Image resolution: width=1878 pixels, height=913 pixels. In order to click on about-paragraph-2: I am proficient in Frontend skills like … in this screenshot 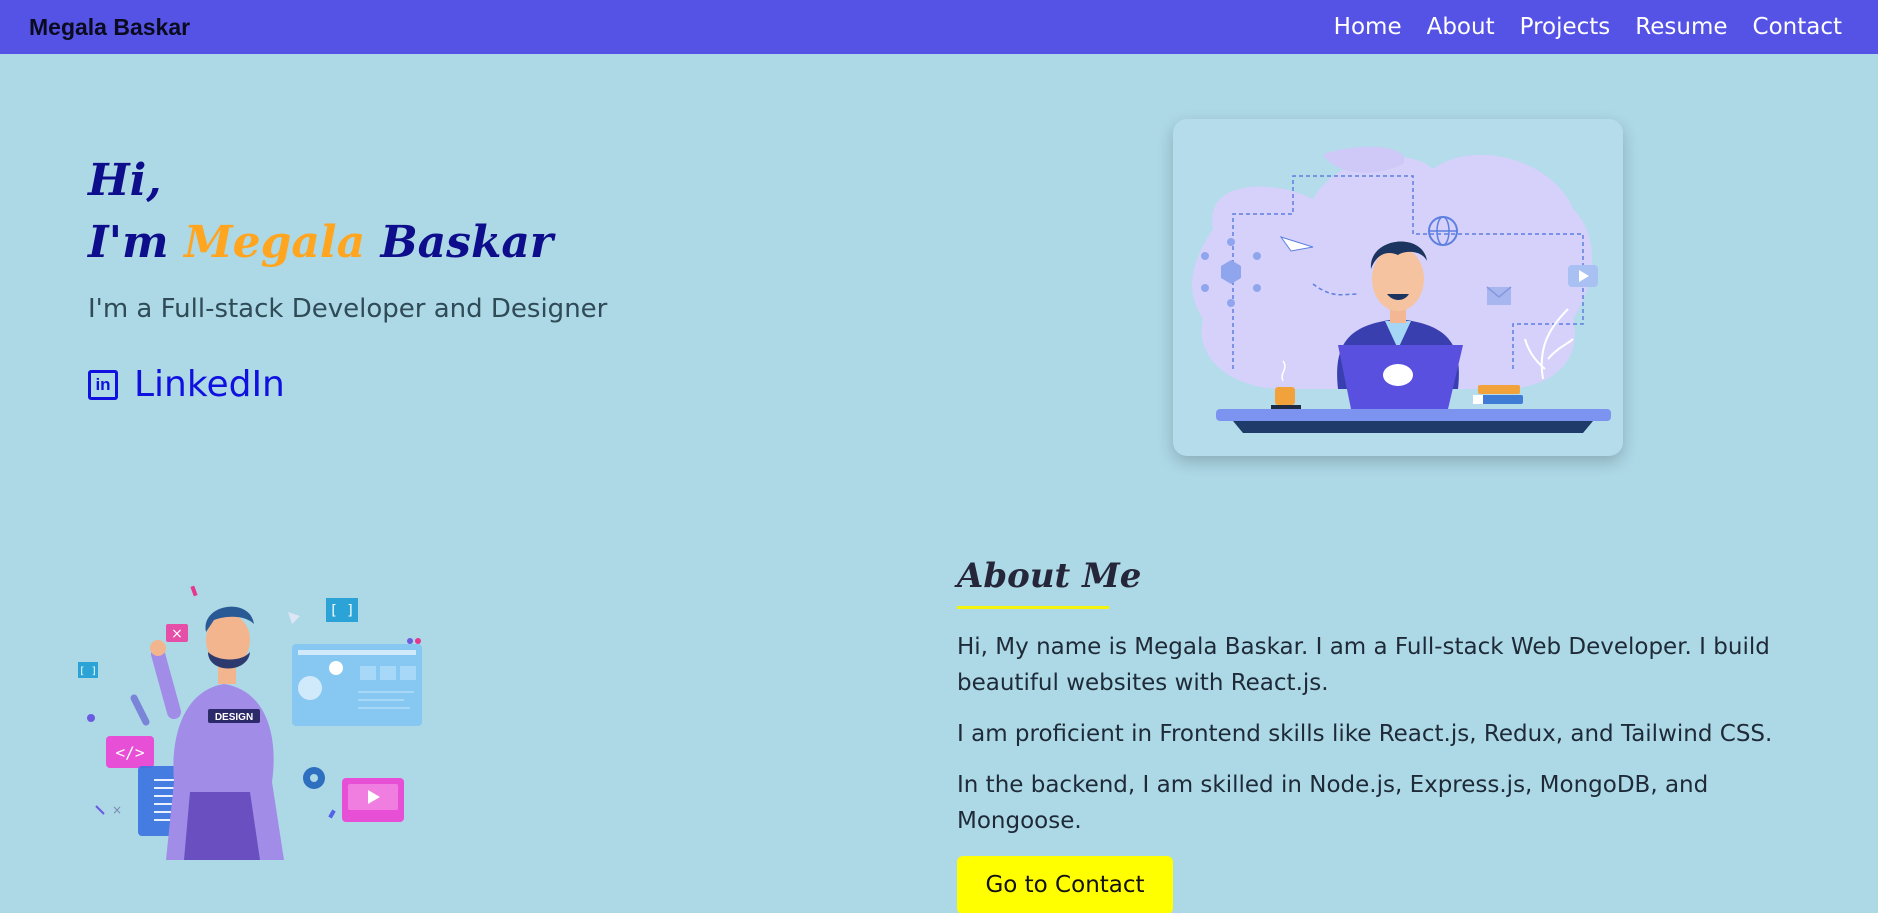, I will do `click(1365, 734)`.